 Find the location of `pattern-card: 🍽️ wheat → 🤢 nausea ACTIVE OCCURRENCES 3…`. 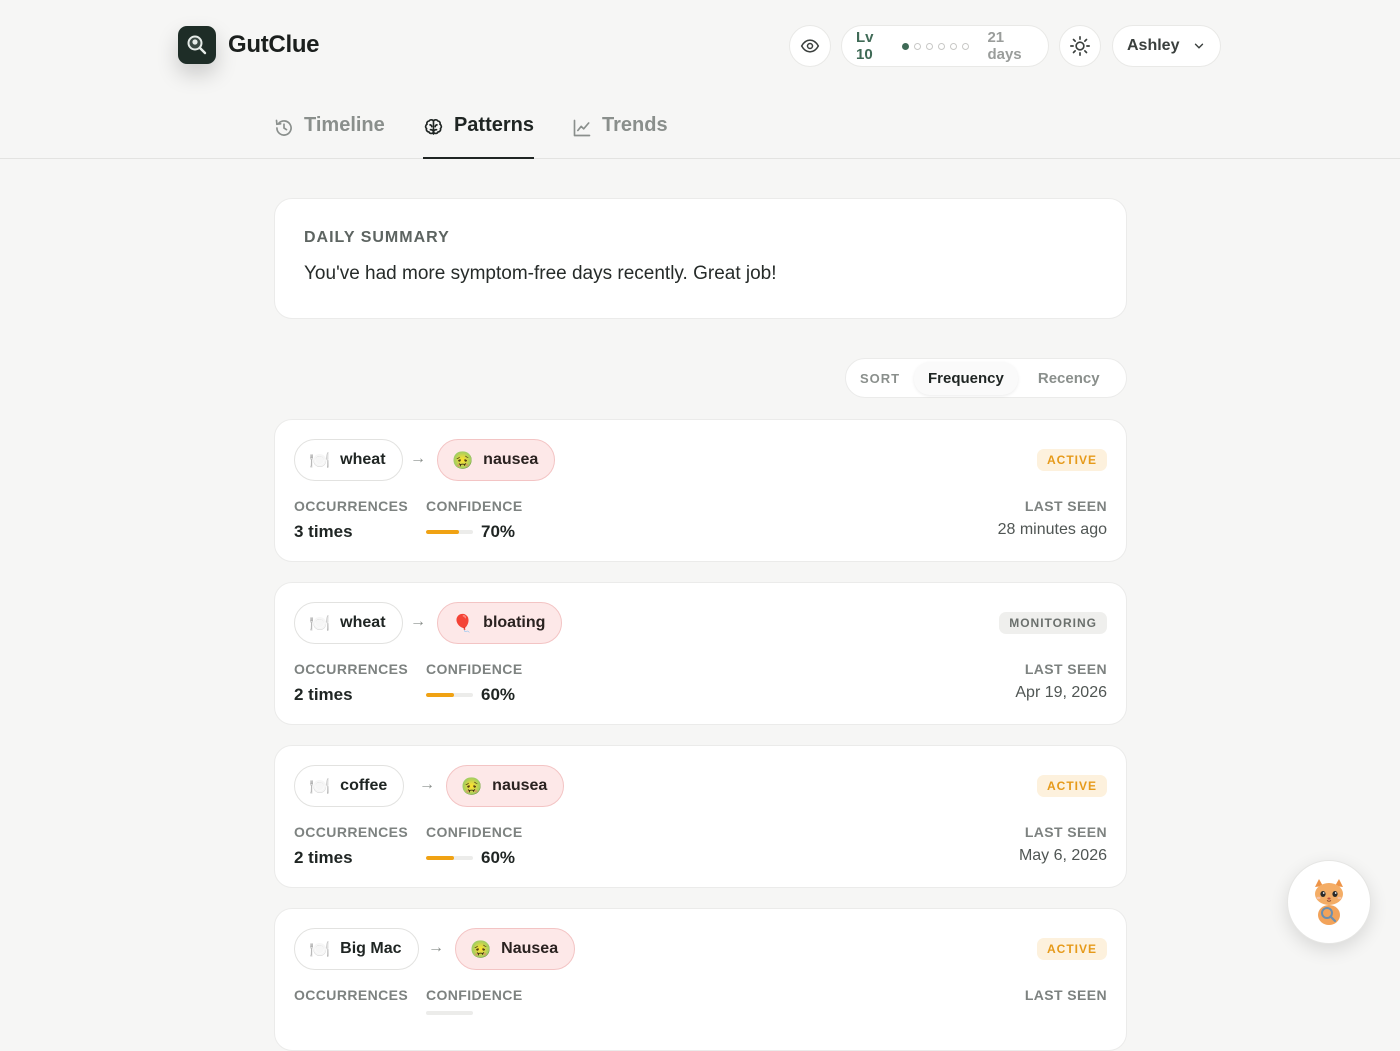

pattern-card: 🍽️ wheat → 🤢 nausea ACTIVE OCCURRENCES 3… is located at coordinates (700, 490).